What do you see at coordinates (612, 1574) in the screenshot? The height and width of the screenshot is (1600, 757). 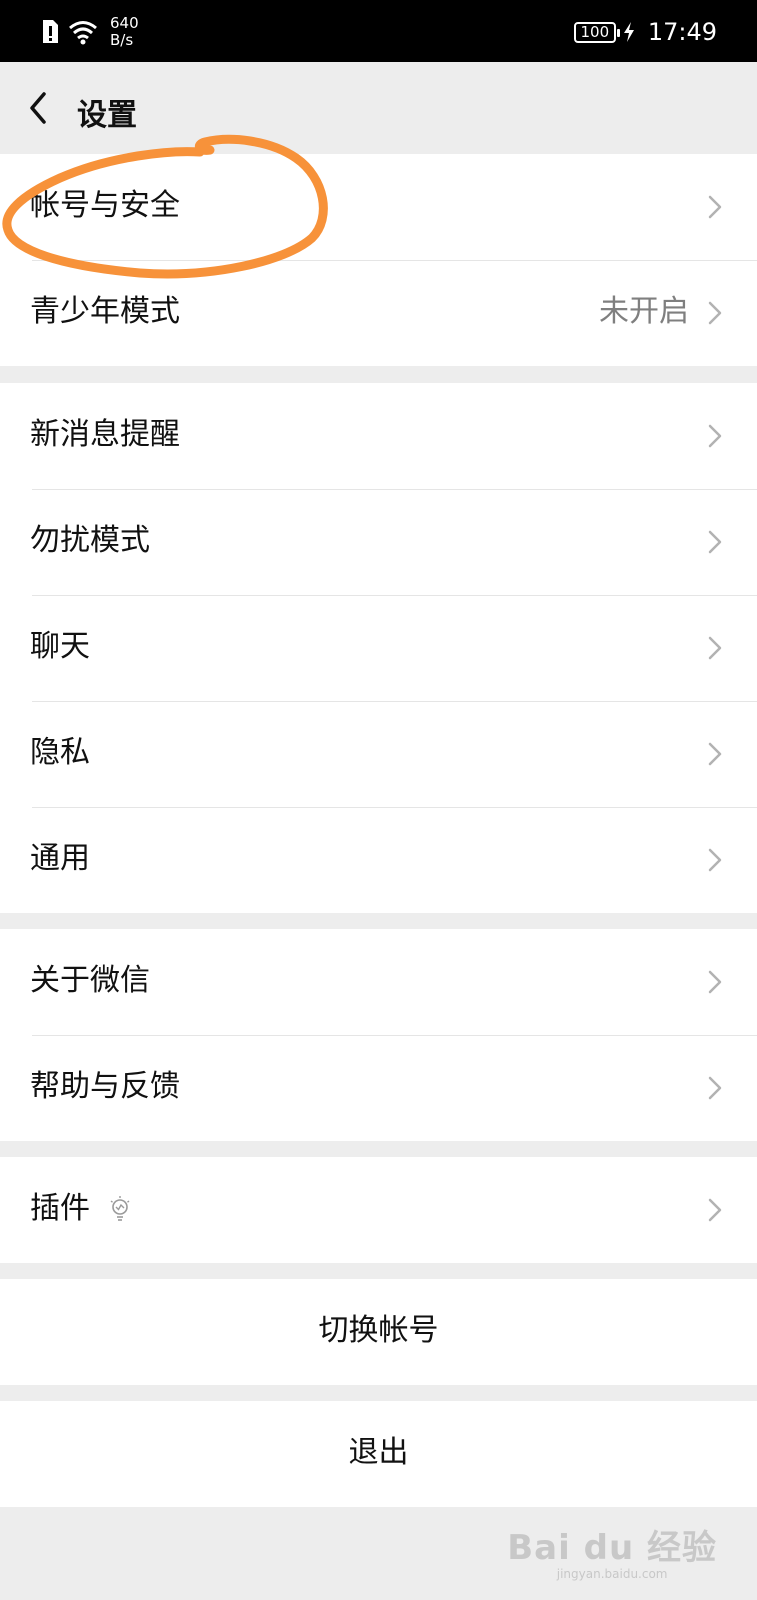 I see `watermark-sub: jingyan.baidu.com` at bounding box center [612, 1574].